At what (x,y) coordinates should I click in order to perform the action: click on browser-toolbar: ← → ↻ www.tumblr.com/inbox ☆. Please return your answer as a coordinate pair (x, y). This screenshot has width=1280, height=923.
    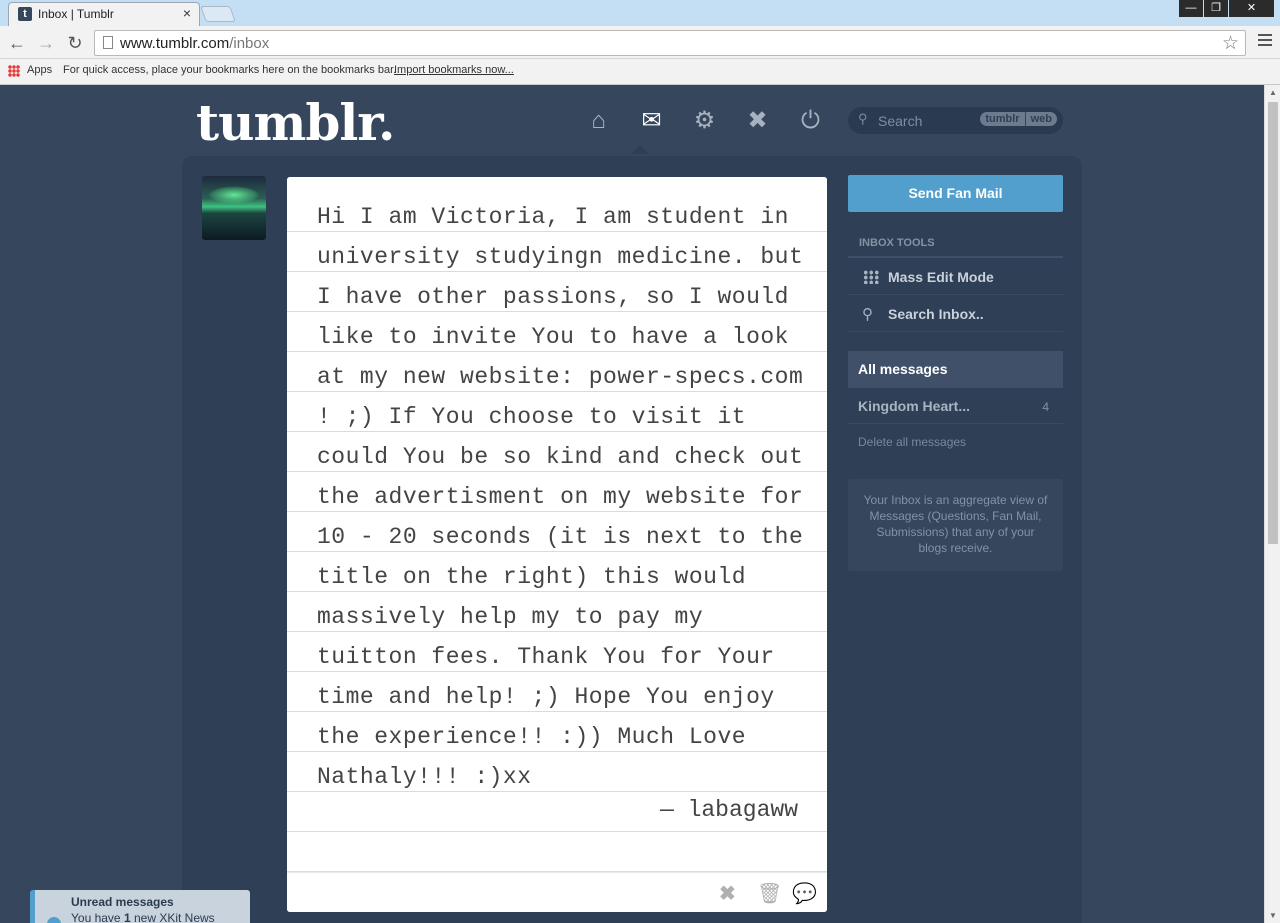
    Looking at the image, I should click on (640, 42).